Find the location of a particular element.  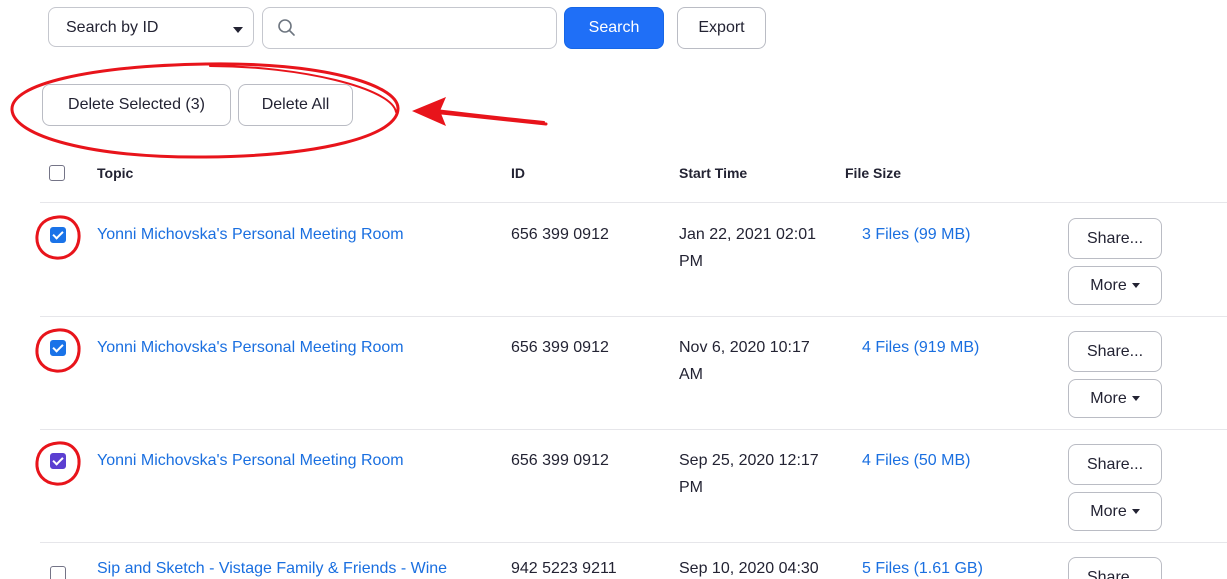

select-all-checkbox is located at coordinates (57, 173).